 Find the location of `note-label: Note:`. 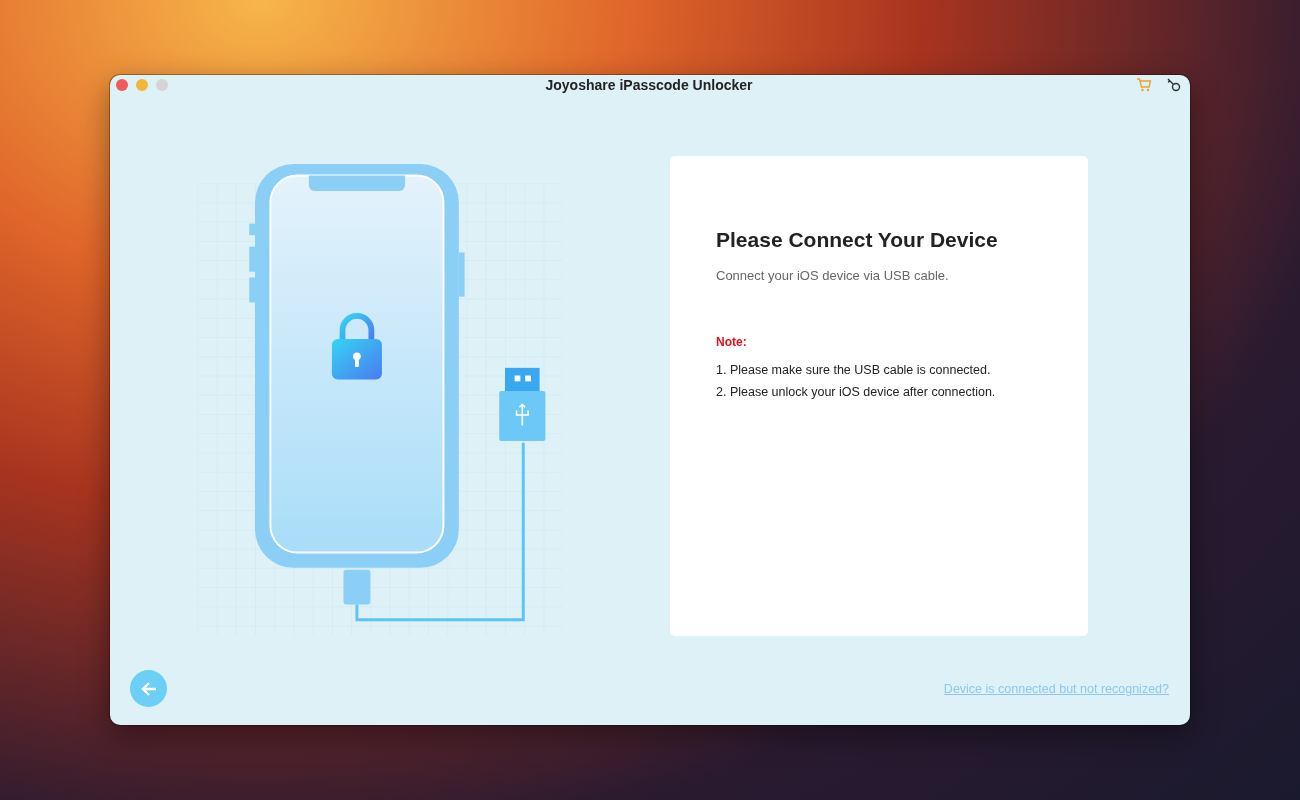

note-label: Note: is located at coordinates (732, 342).